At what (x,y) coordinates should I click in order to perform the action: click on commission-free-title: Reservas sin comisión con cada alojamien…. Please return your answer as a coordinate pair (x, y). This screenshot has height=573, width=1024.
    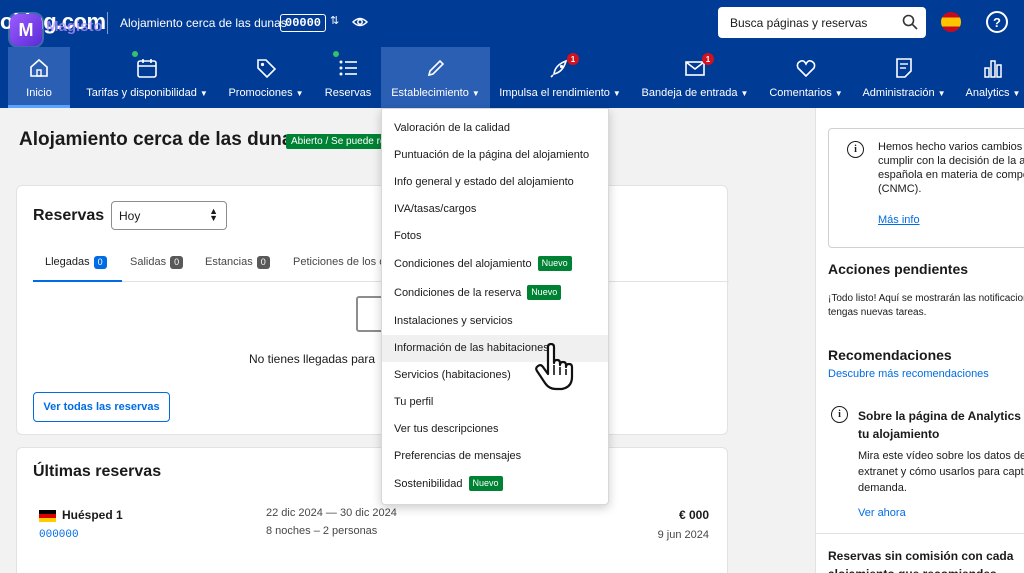
    Looking at the image, I should click on (921, 561).